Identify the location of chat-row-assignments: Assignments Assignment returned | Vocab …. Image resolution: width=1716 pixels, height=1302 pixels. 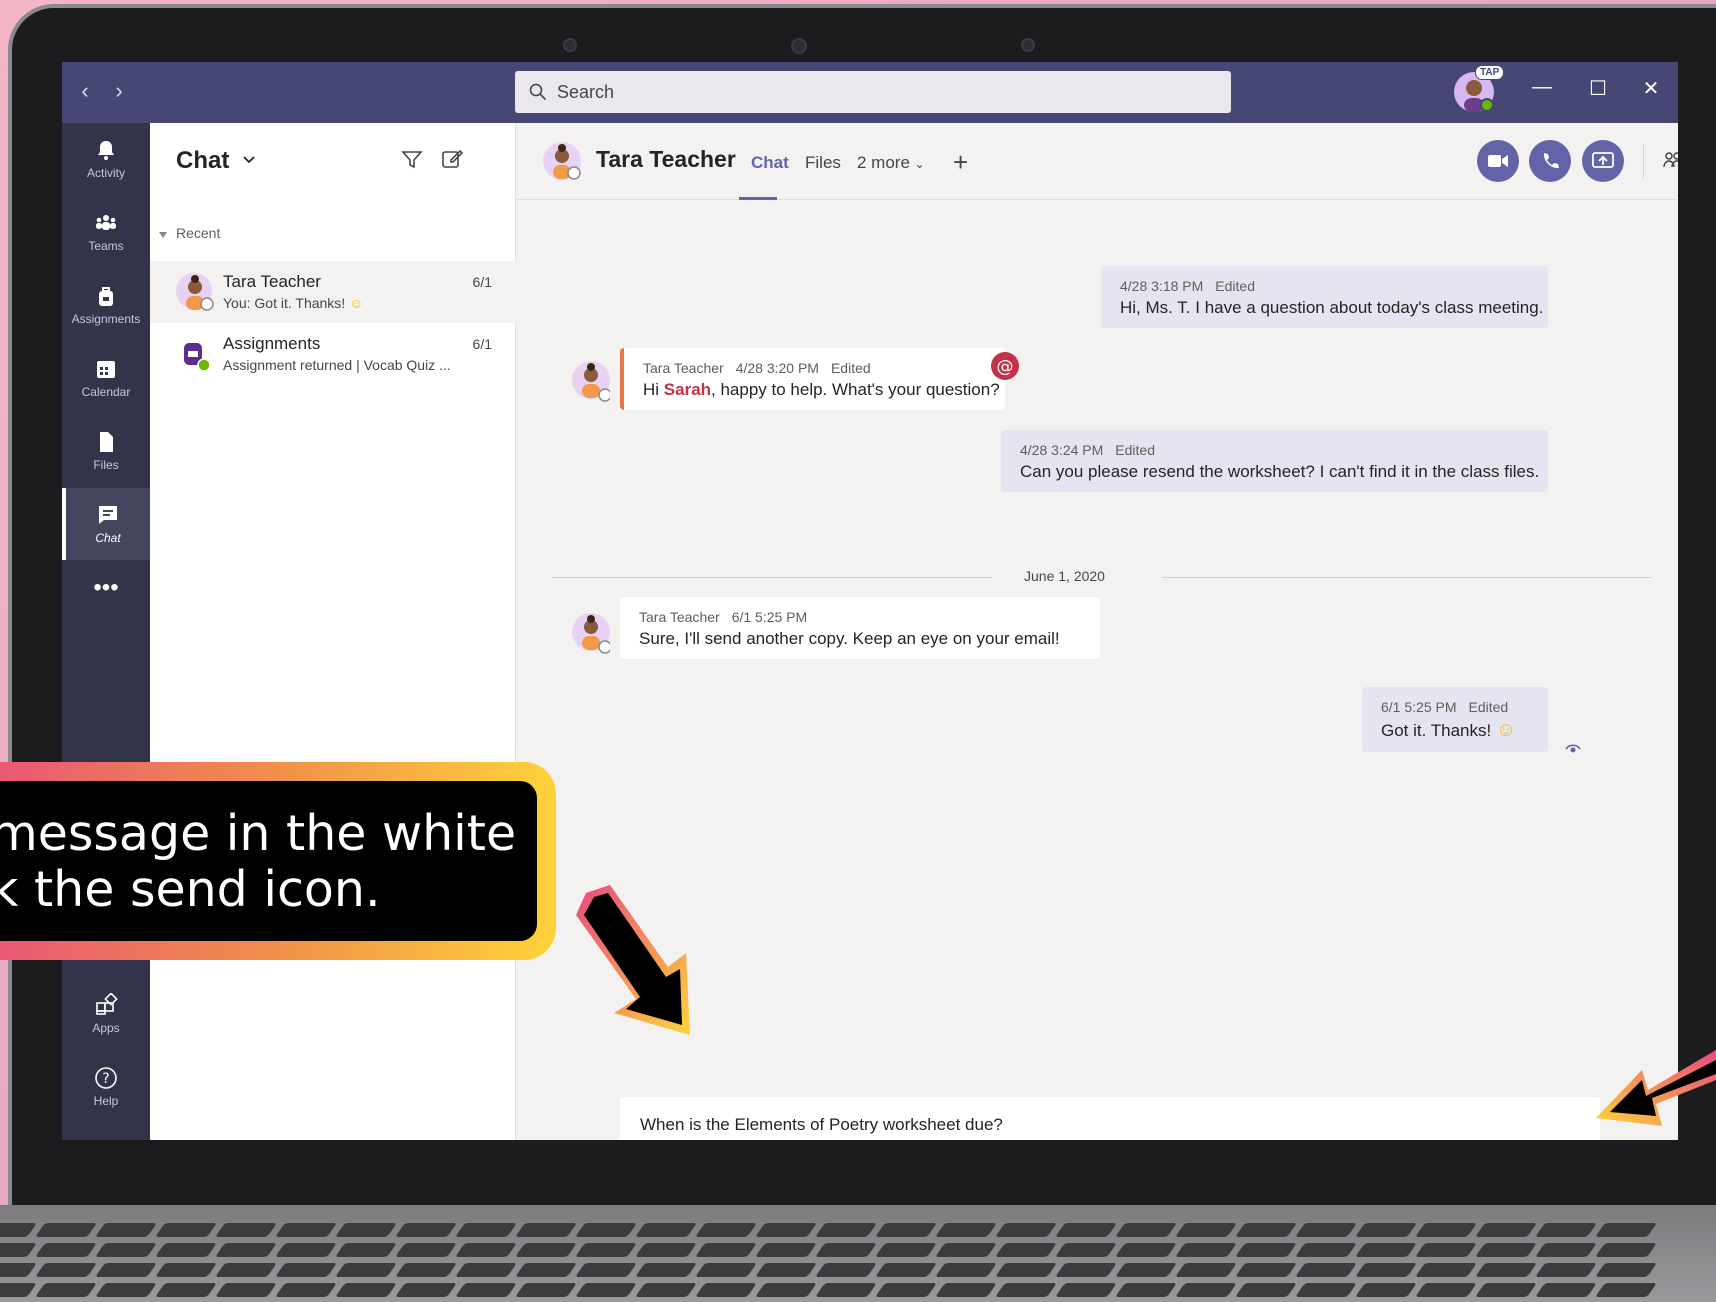
(333, 354).